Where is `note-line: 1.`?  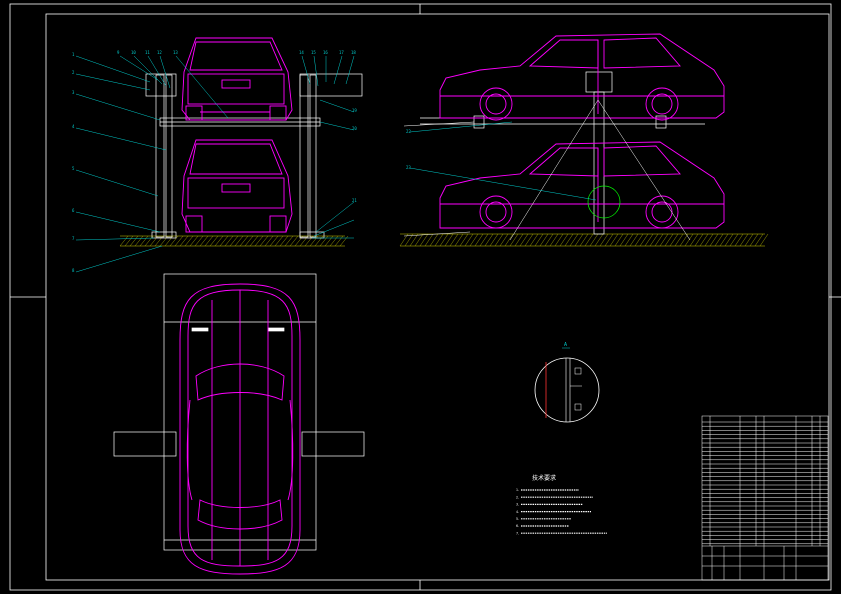 note-line: 1. is located at coordinates (517, 490).